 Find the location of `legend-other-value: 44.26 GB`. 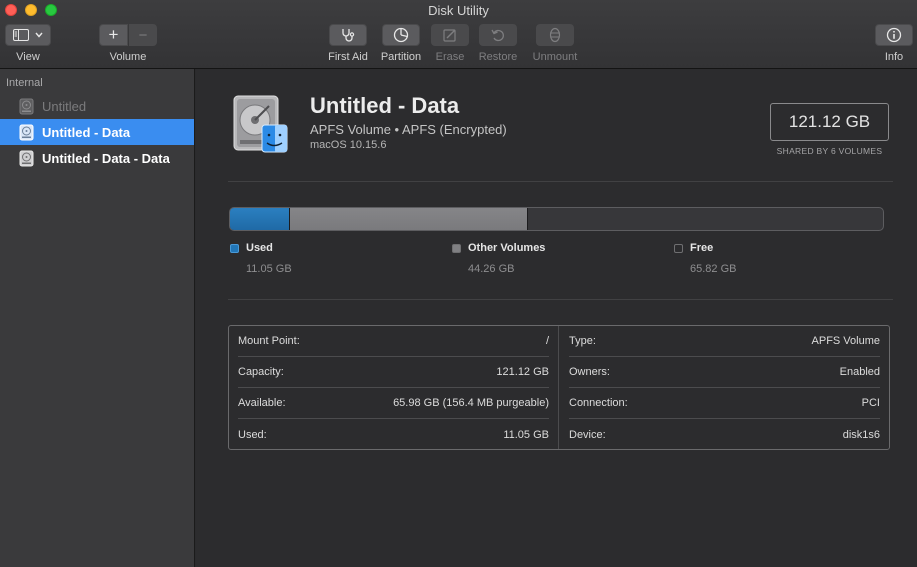

legend-other-value: 44.26 GB is located at coordinates (491, 269).